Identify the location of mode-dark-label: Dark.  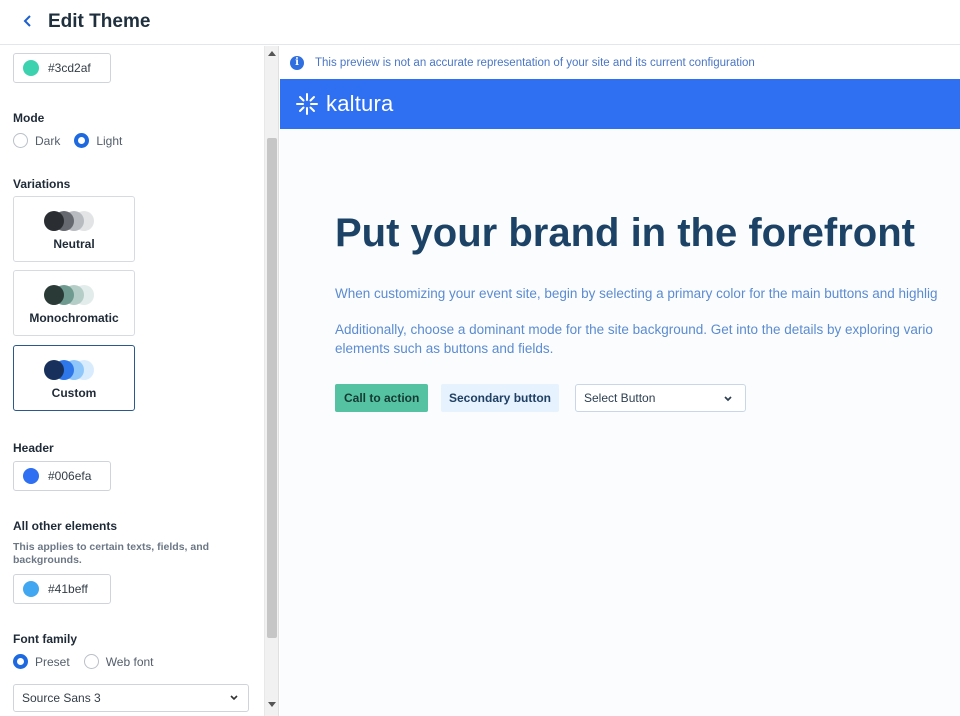
(48, 140).